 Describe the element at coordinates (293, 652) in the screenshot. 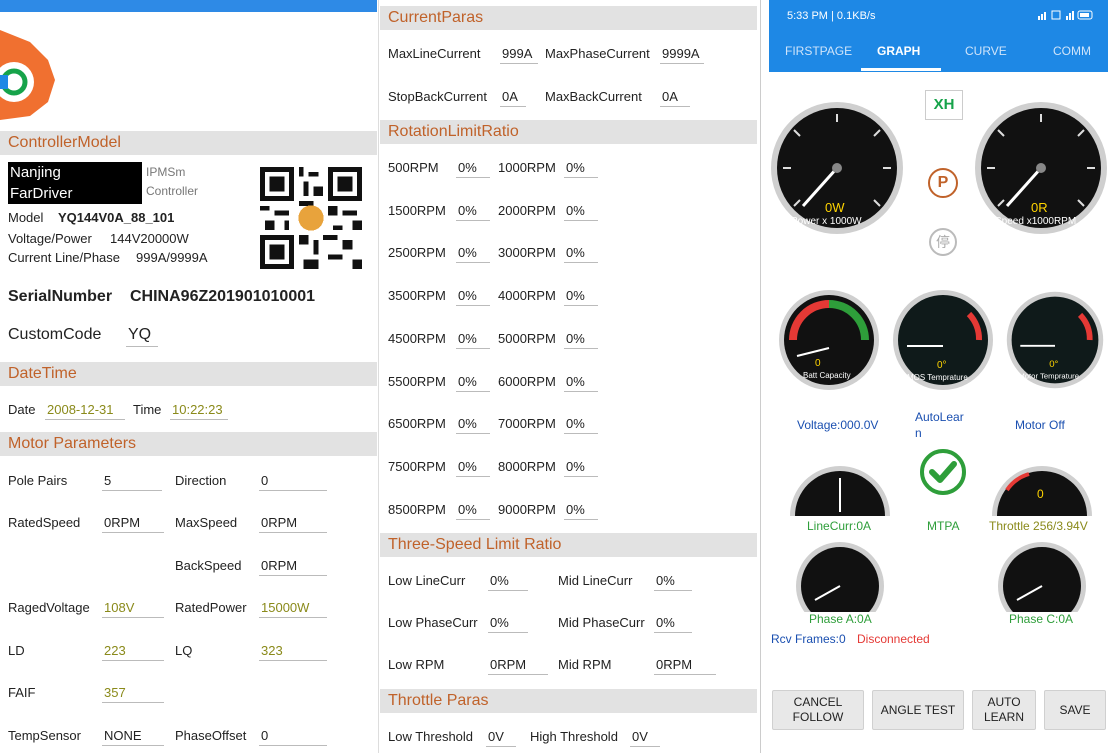

I see `lq-input: 323` at that location.